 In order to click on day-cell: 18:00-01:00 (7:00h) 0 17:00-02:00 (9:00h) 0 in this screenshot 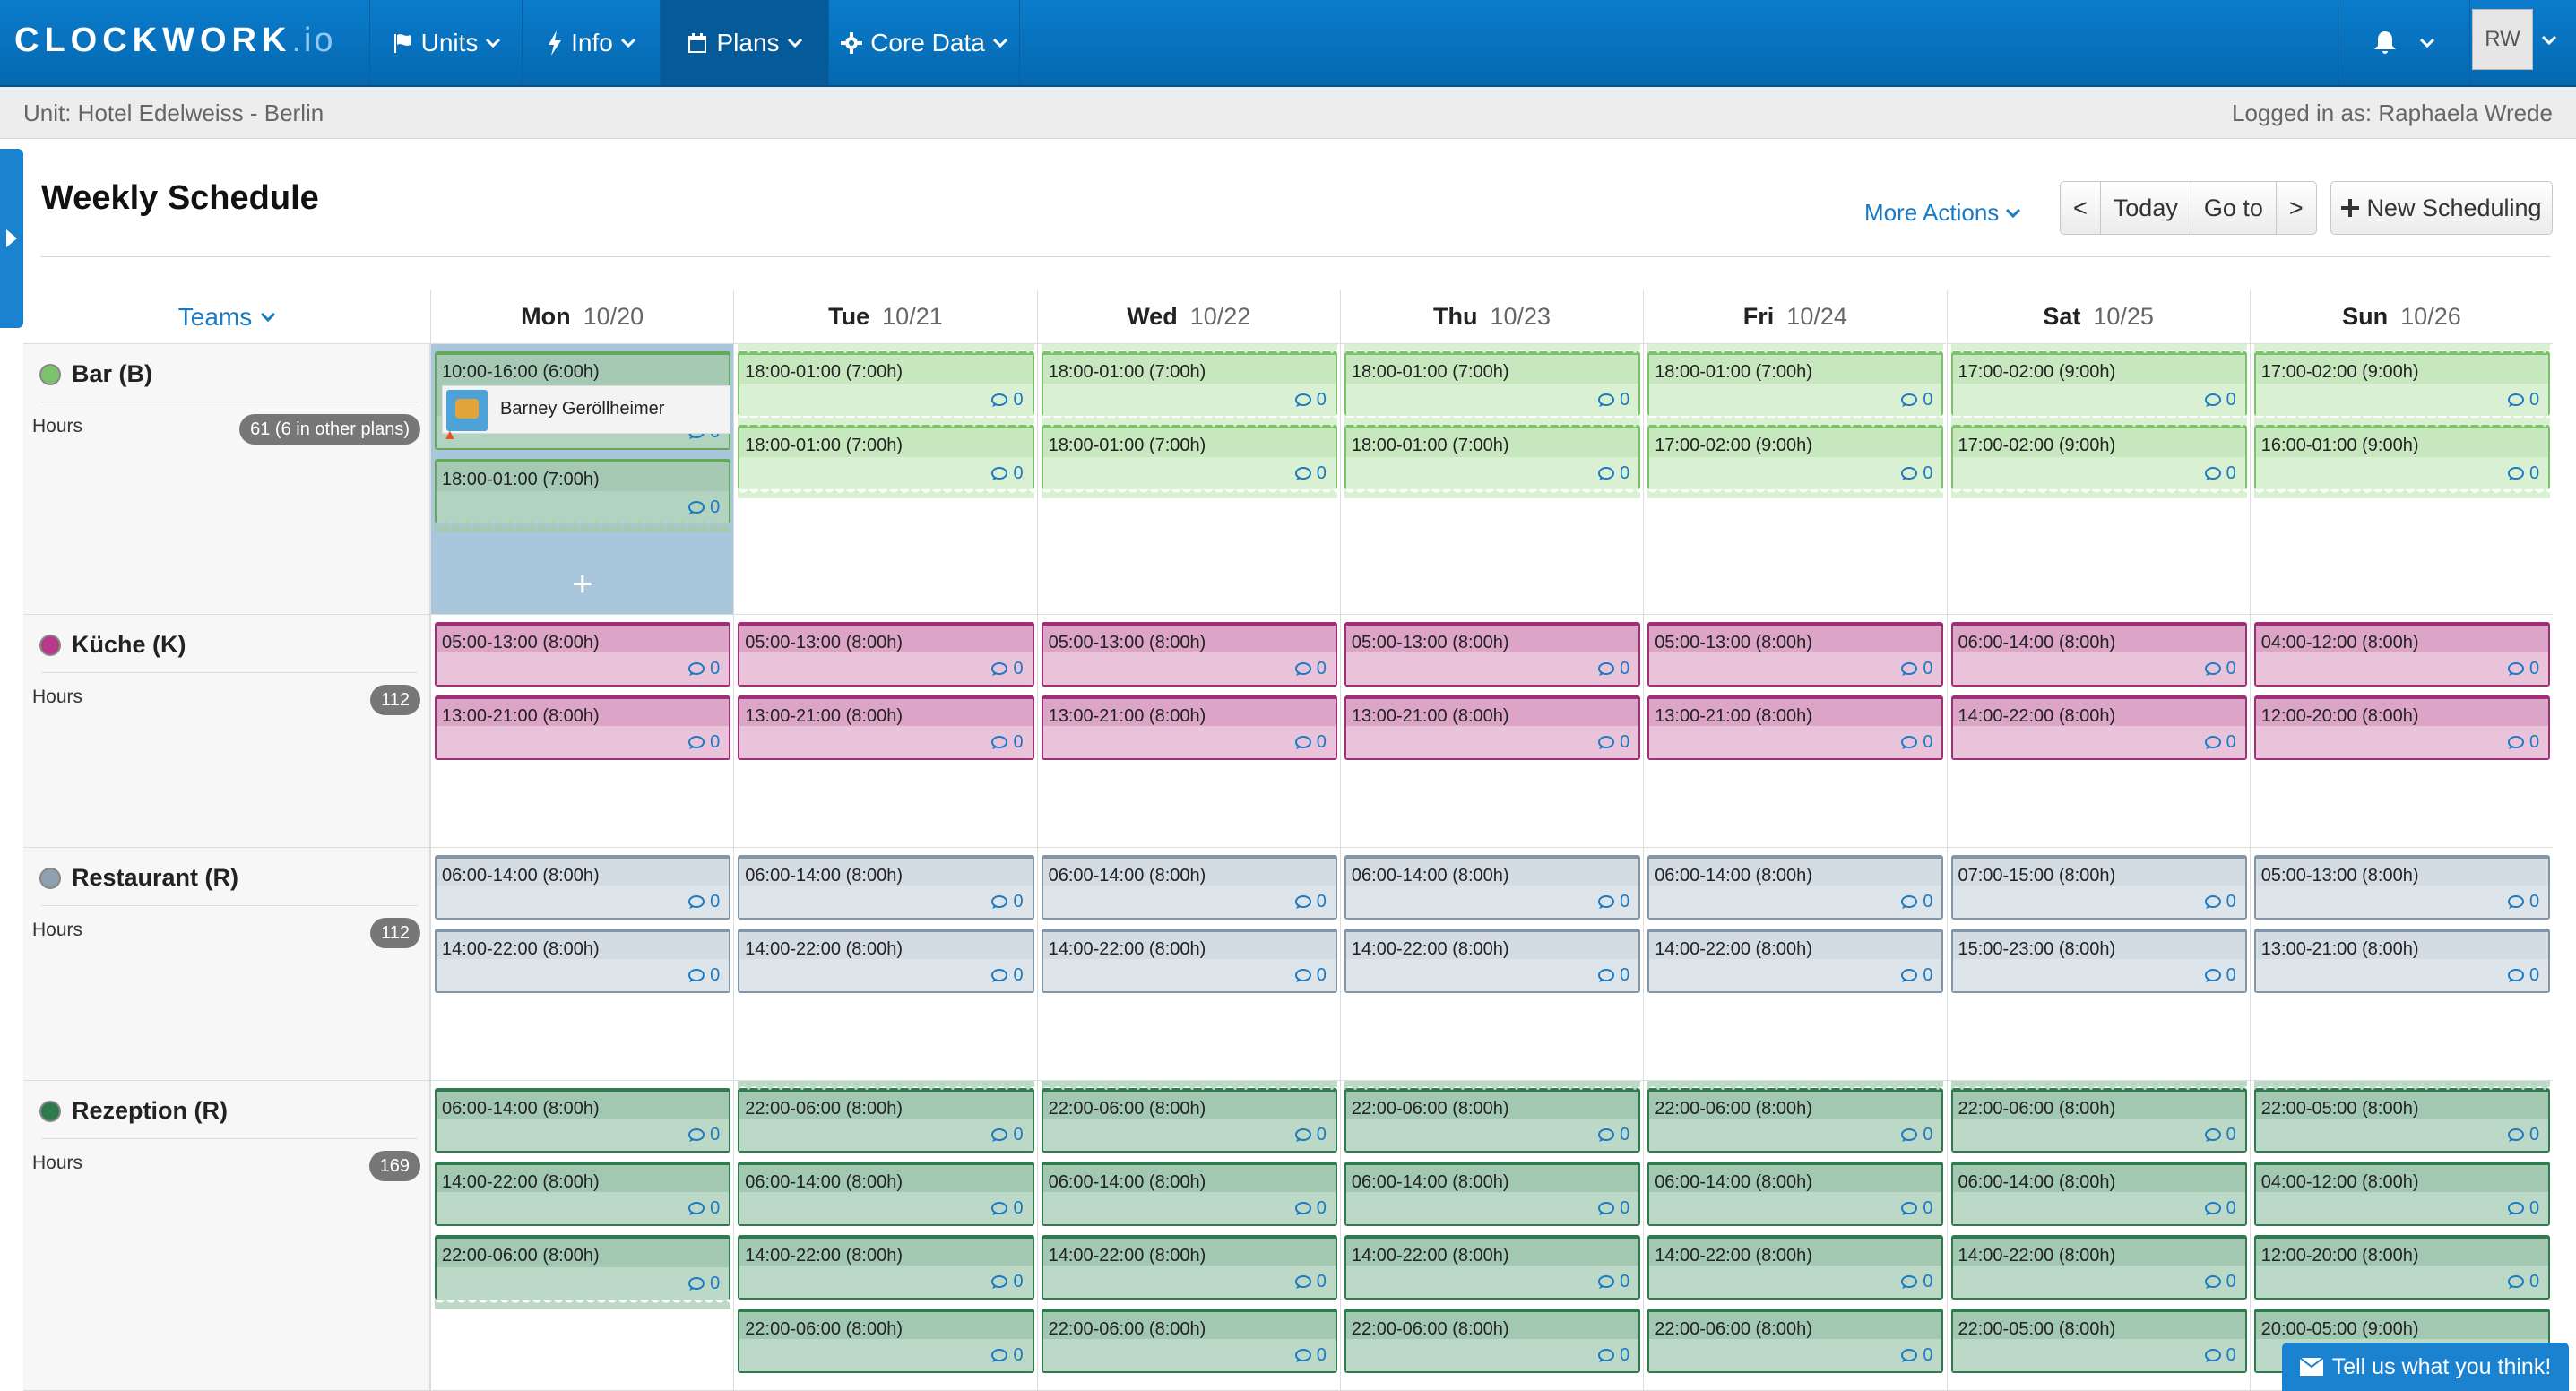, I will do `click(1794, 479)`.